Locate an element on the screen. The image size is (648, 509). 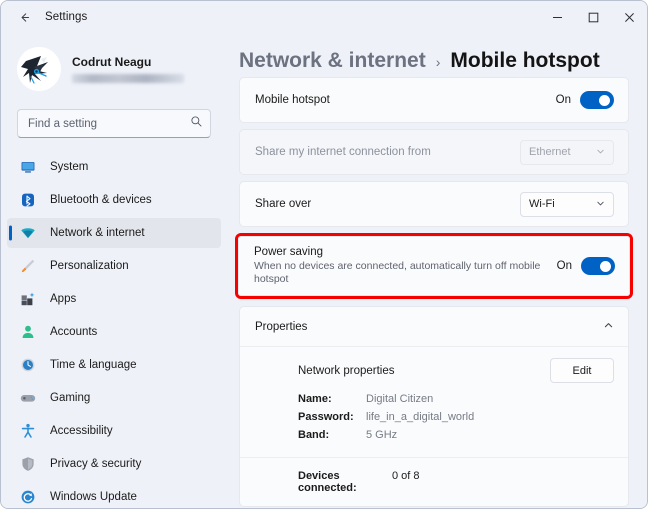
sidebar-item-network-internet: Network & internet is located at coordinates (114, 233).